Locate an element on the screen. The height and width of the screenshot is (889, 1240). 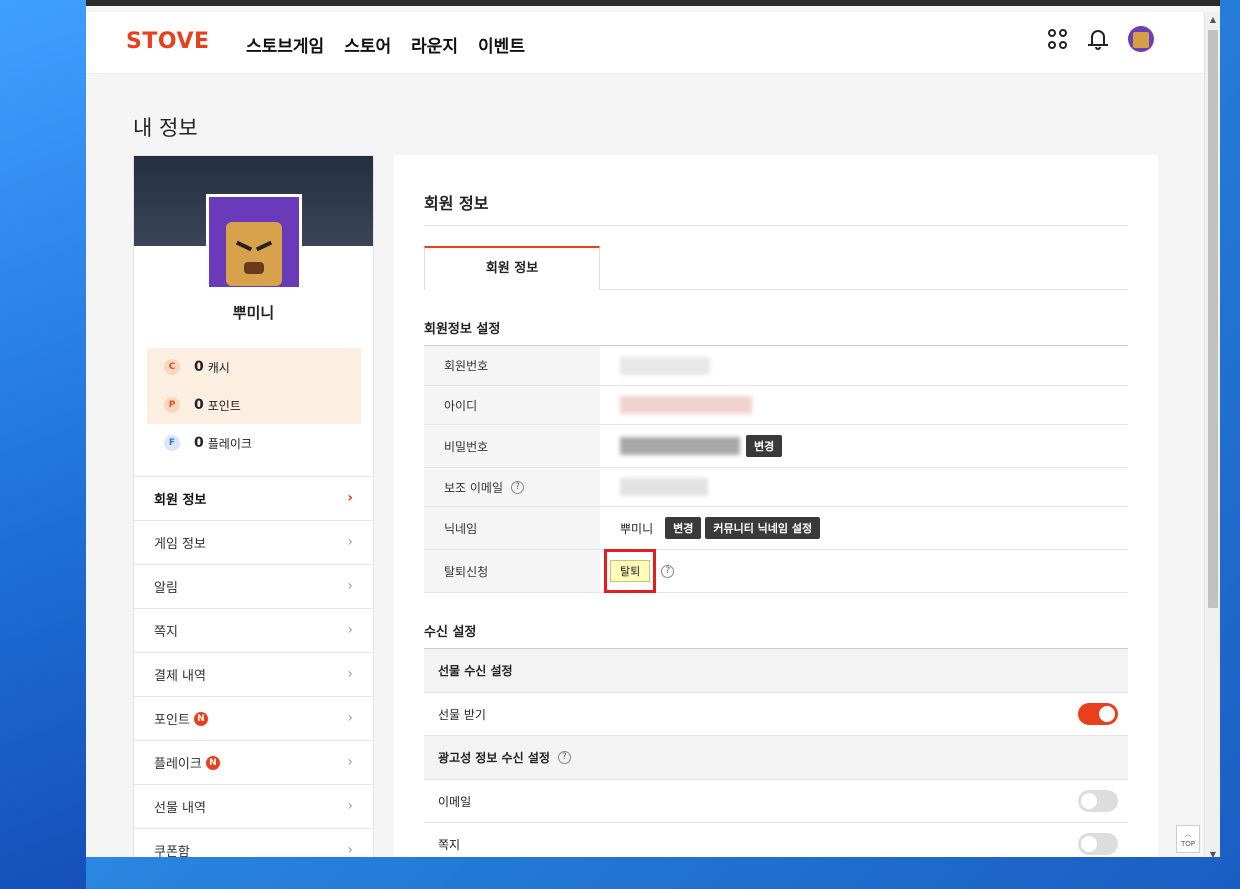
gift-receive-label: 선물 받기 is located at coordinates (462, 714).